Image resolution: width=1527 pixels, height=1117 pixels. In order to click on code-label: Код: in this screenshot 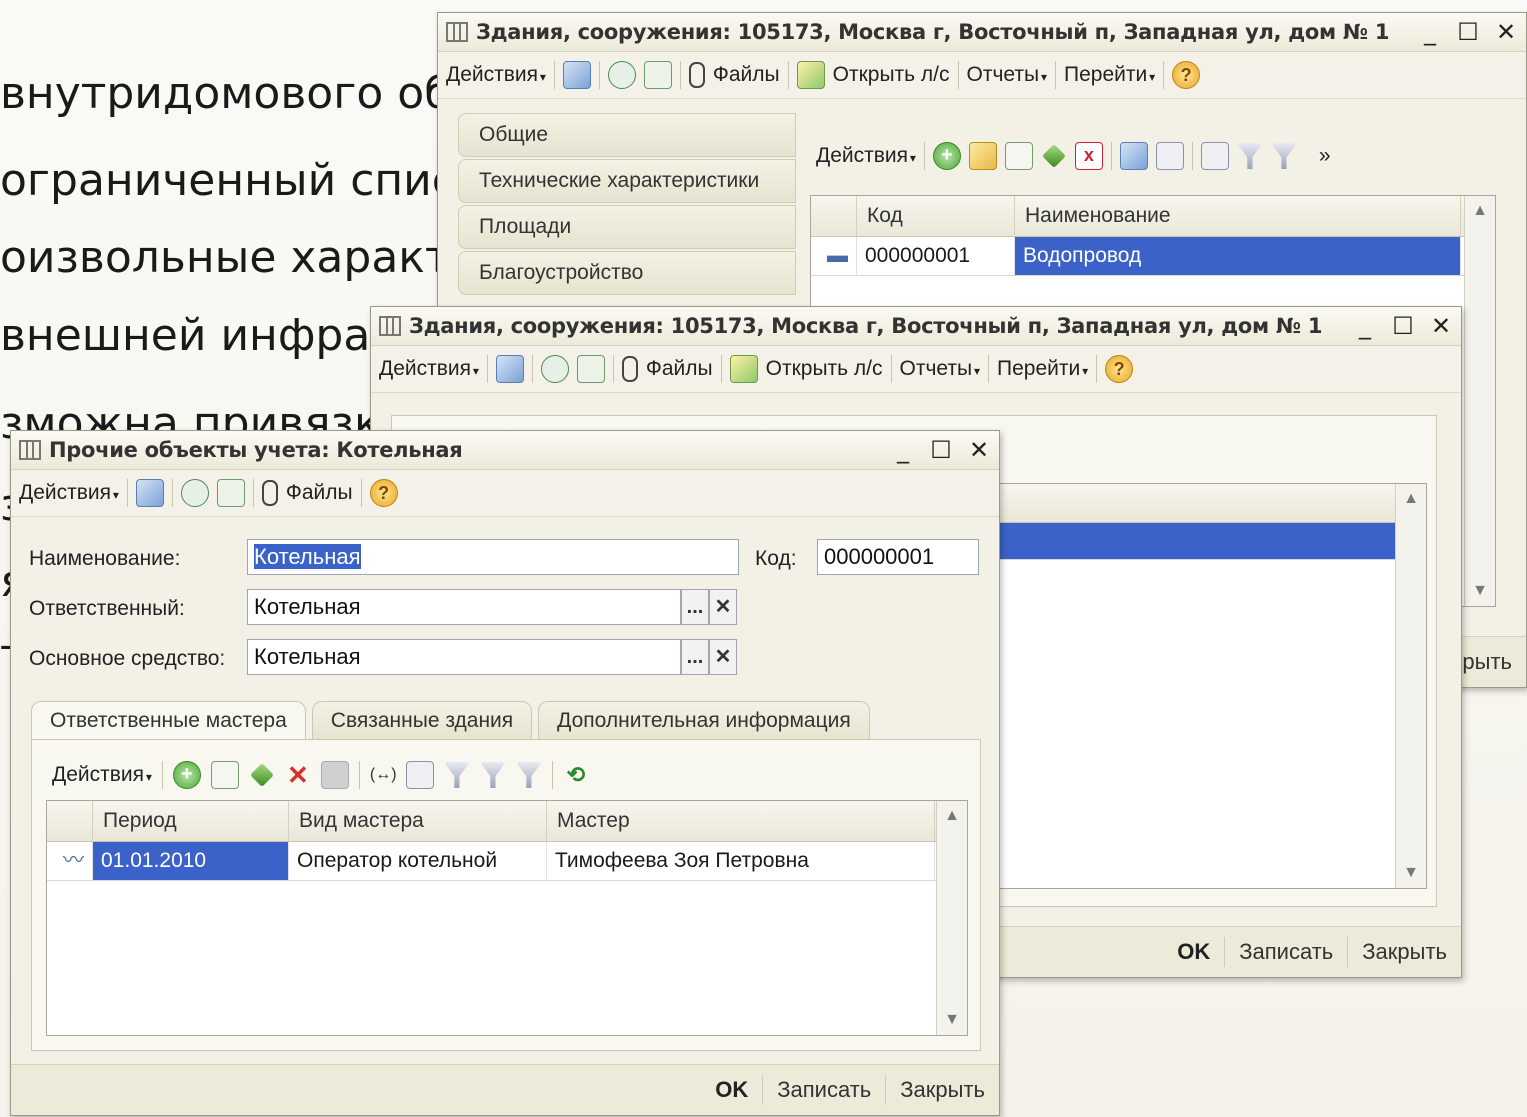, I will do `click(776, 558)`.